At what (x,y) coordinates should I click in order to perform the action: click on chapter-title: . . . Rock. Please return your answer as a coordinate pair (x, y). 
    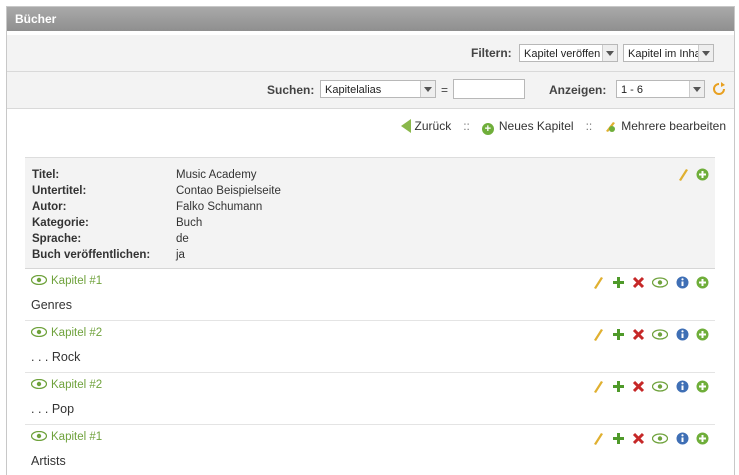
    Looking at the image, I should click on (56, 357).